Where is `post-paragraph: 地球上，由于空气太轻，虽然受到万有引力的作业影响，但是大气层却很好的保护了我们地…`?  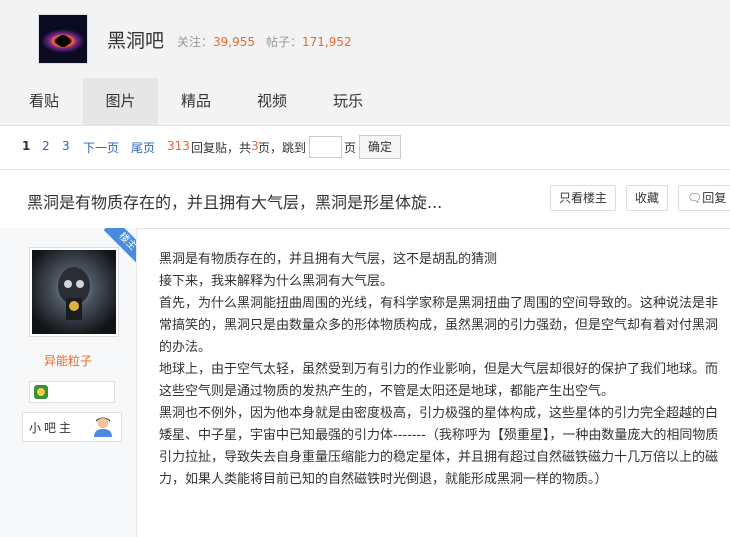
post-paragraph: 地球上，由于空气太轻，虽然受到万有引力的作业影响，但是大气层却很好的保护了我们地… is located at coordinates (439, 380).